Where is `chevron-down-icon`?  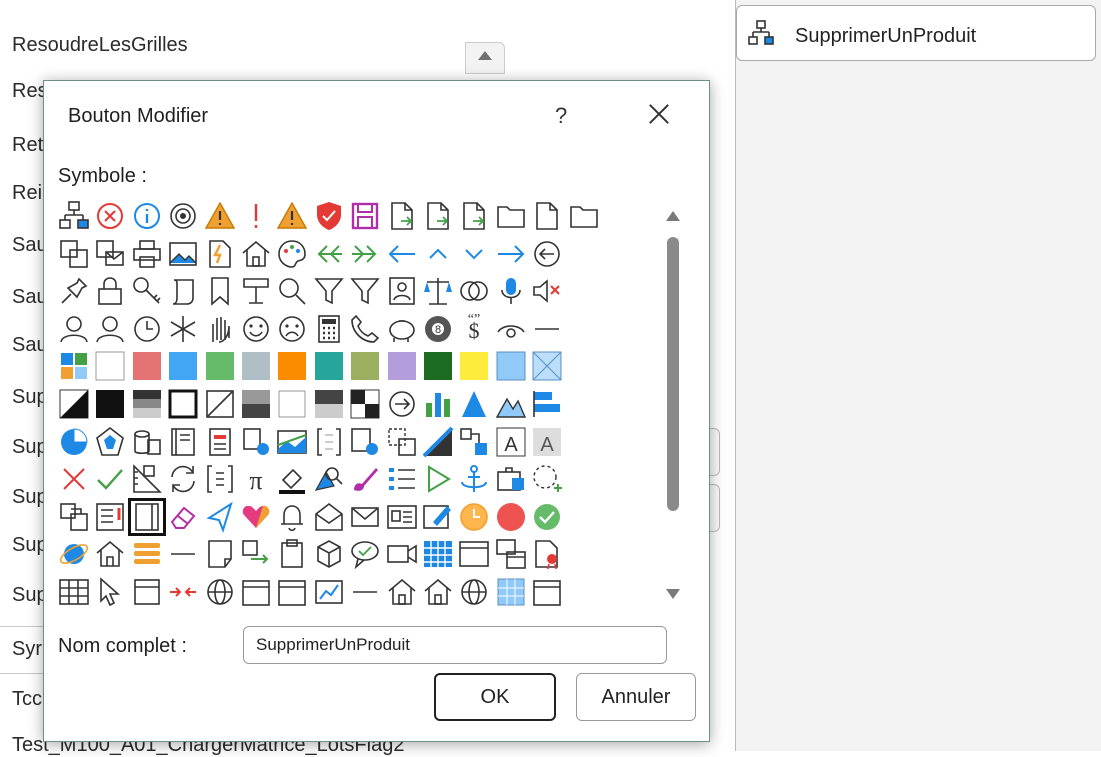
chevron-down-icon is located at coordinates (474, 254).